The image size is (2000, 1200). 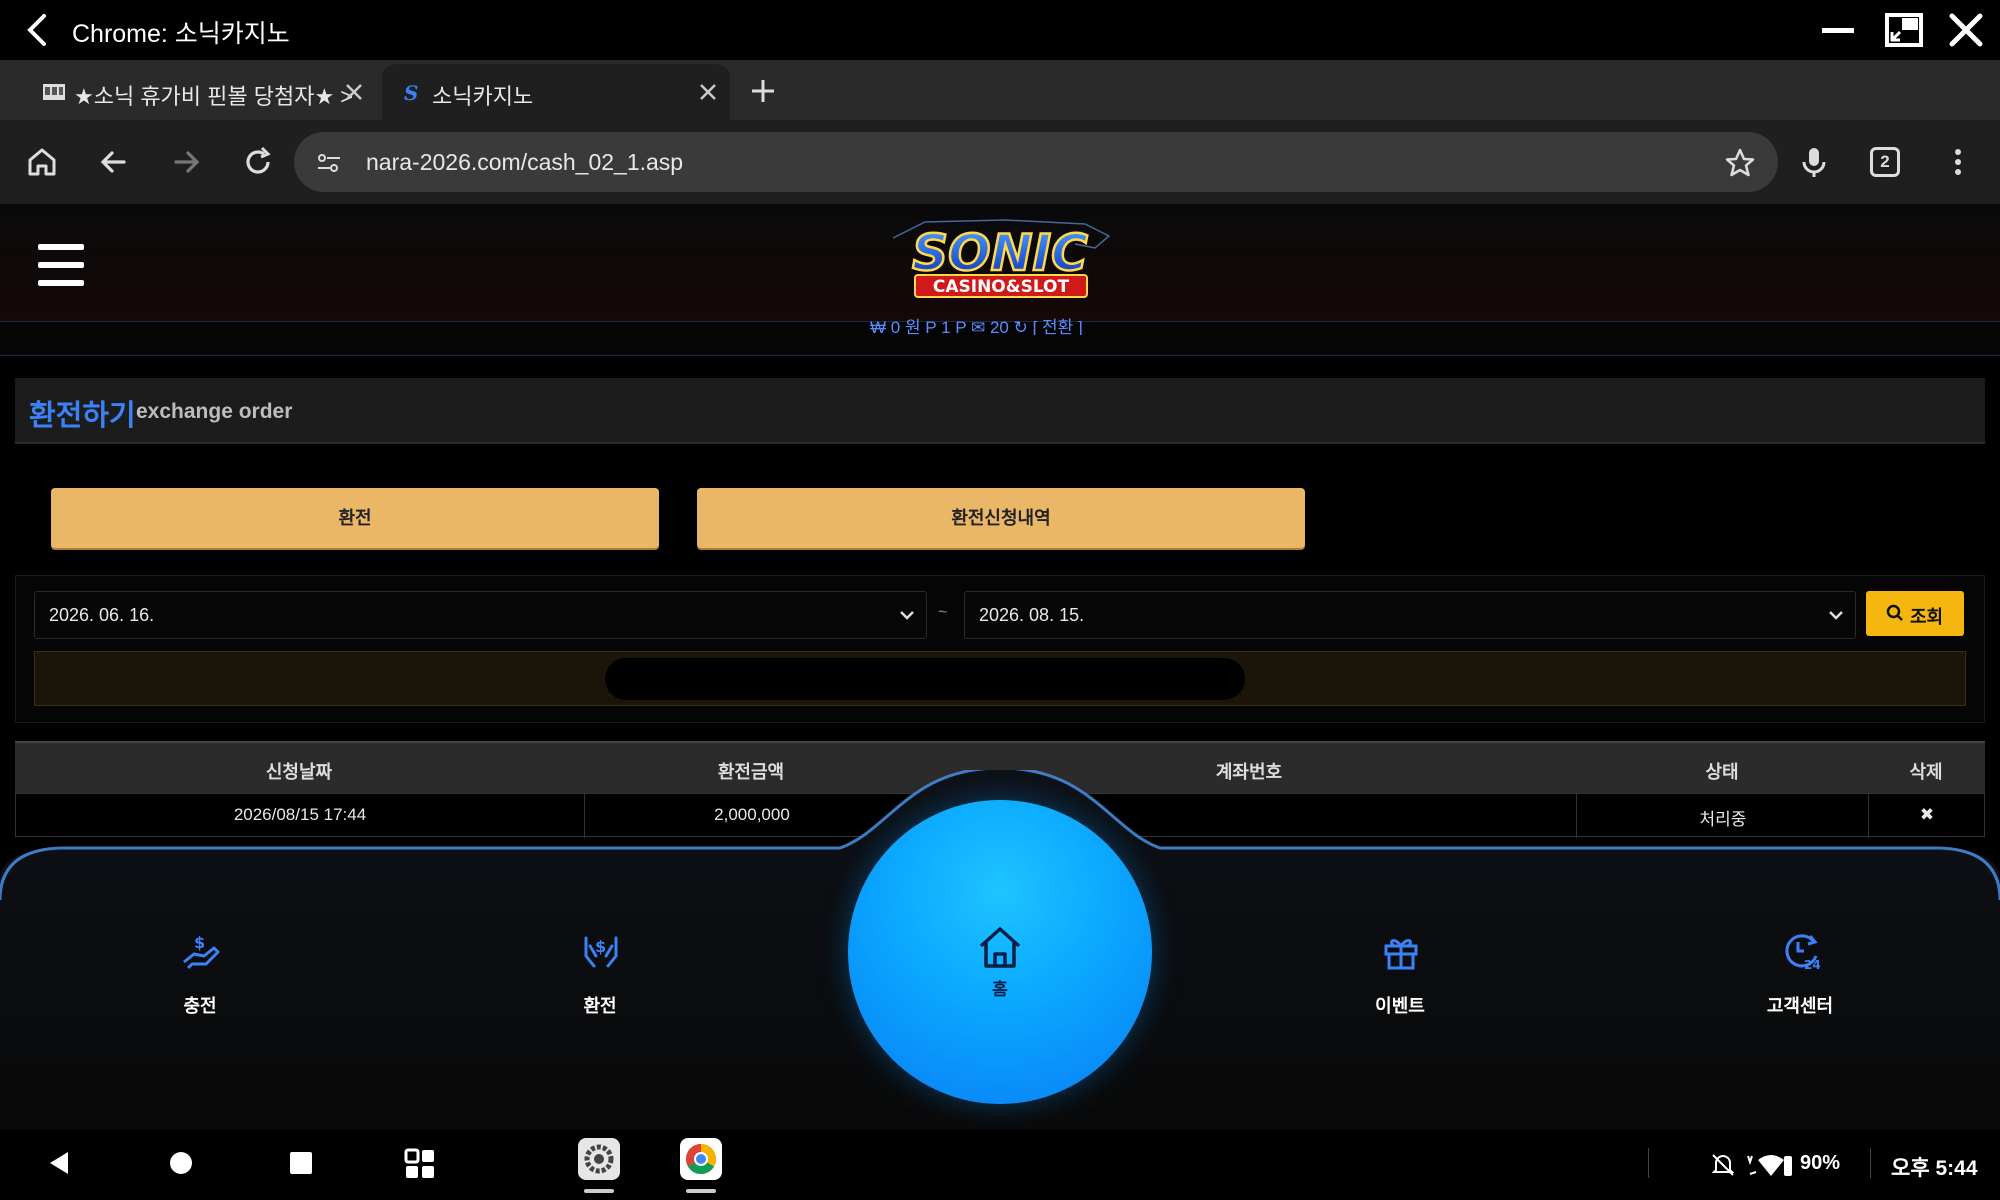 I want to click on tab-switcher-button: 2, so click(x=1885, y=162).